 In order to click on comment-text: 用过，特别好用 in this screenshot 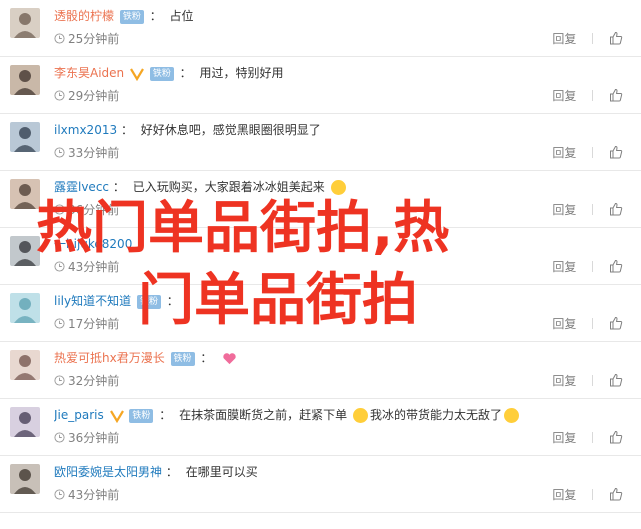, I will do `click(241, 73)`.